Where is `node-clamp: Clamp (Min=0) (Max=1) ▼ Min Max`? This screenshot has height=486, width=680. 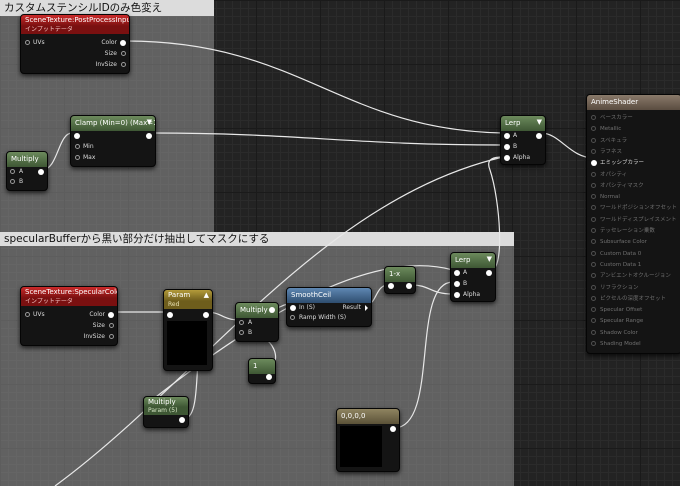
node-clamp: Clamp (Min=0) (Max=1) ▼ Min Max is located at coordinates (113, 141).